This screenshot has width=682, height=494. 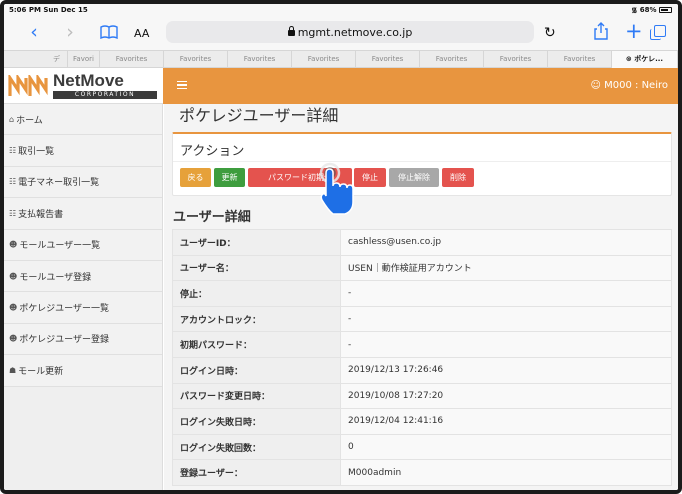 I want to click on unstop-button: 停止解除, so click(x=414, y=177).